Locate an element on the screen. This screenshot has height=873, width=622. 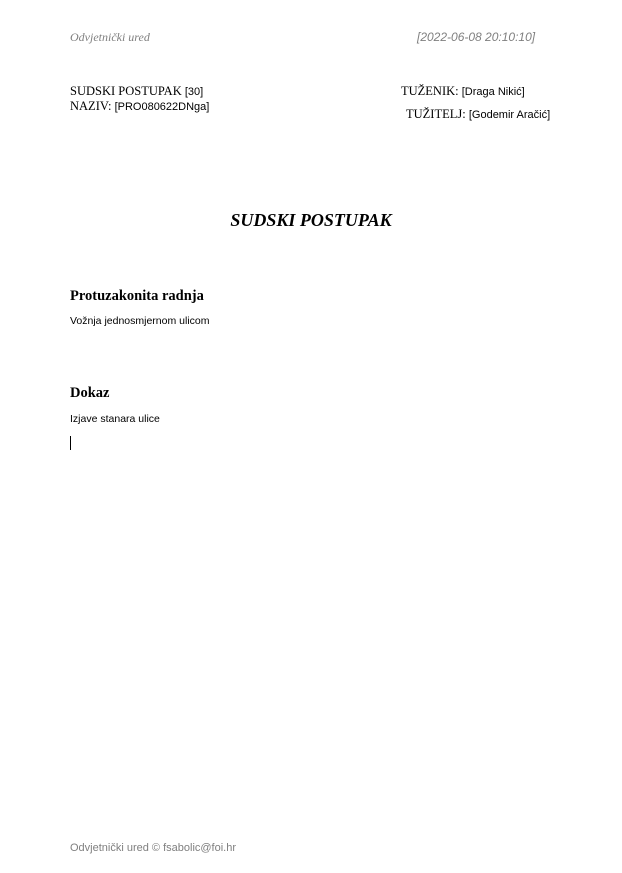
procedure-line: SUDSKI POSTUPAK [30] is located at coordinates (139, 91).